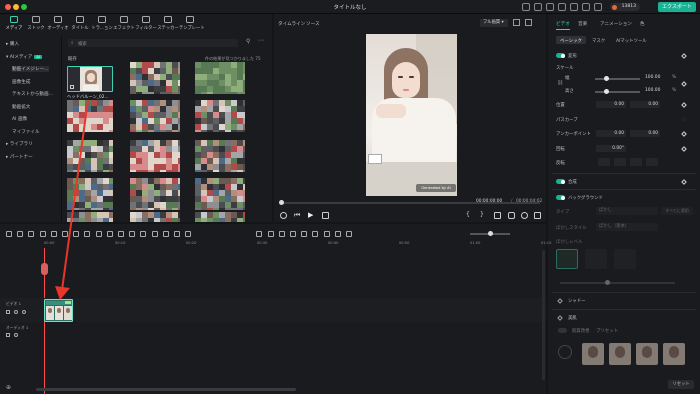 The width and height of the screenshot is (700, 394). Describe the element at coordinates (75, 195) in the screenshot. I see `annotation-arrow-line` at that location.